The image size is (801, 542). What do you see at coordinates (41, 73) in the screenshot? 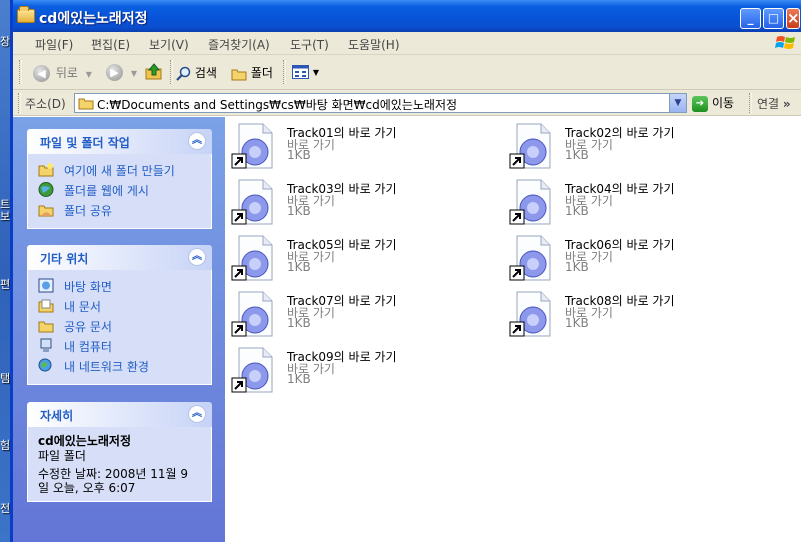
I see `back-arrow-icon: ◀` at bounding box center [41, 73].